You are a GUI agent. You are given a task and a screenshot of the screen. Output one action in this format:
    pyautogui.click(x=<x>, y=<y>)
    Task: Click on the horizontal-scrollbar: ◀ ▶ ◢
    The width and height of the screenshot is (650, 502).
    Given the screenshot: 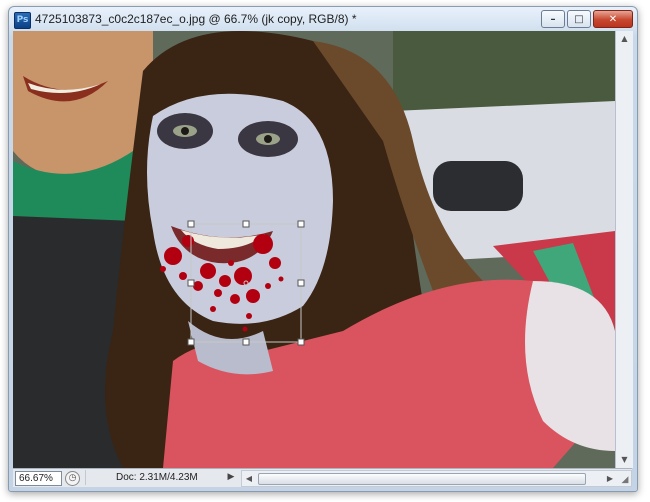 What is the action you would take?
    pyautogui.click(x=436, y=478)
    